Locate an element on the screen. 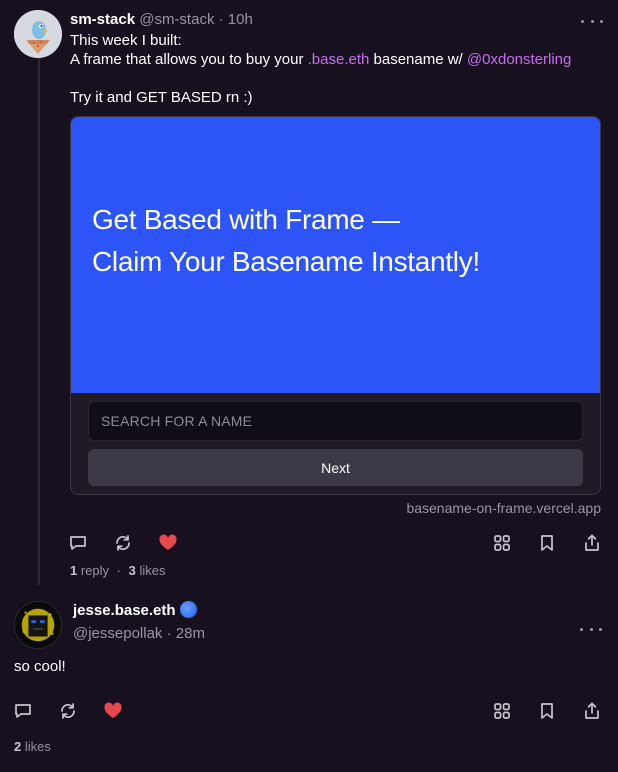  author-handle: @sm-stack is located at coordinates (176, 19).